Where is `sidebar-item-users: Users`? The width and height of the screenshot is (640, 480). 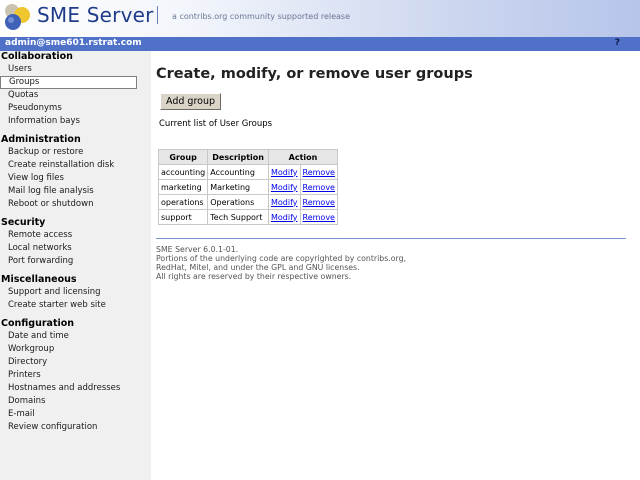
sidebar-item-users: Users is located at coordinates (75, 69).